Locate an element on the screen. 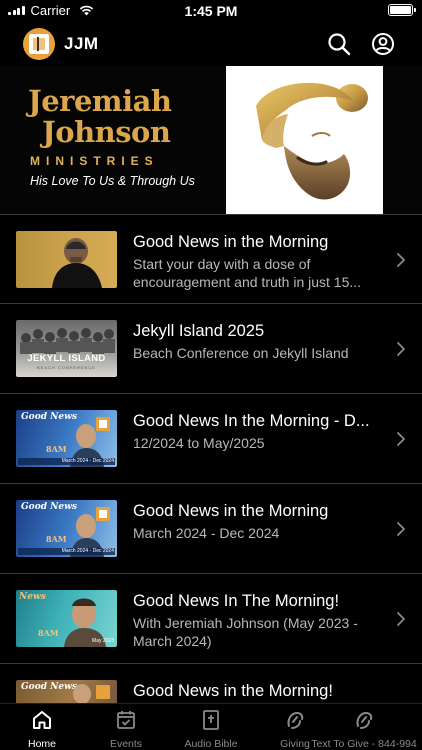 Image resolution: width=422 pixels, height=750 pixels. list-item: Good News Good News in the Morning! is located at coordinates (211, 683).